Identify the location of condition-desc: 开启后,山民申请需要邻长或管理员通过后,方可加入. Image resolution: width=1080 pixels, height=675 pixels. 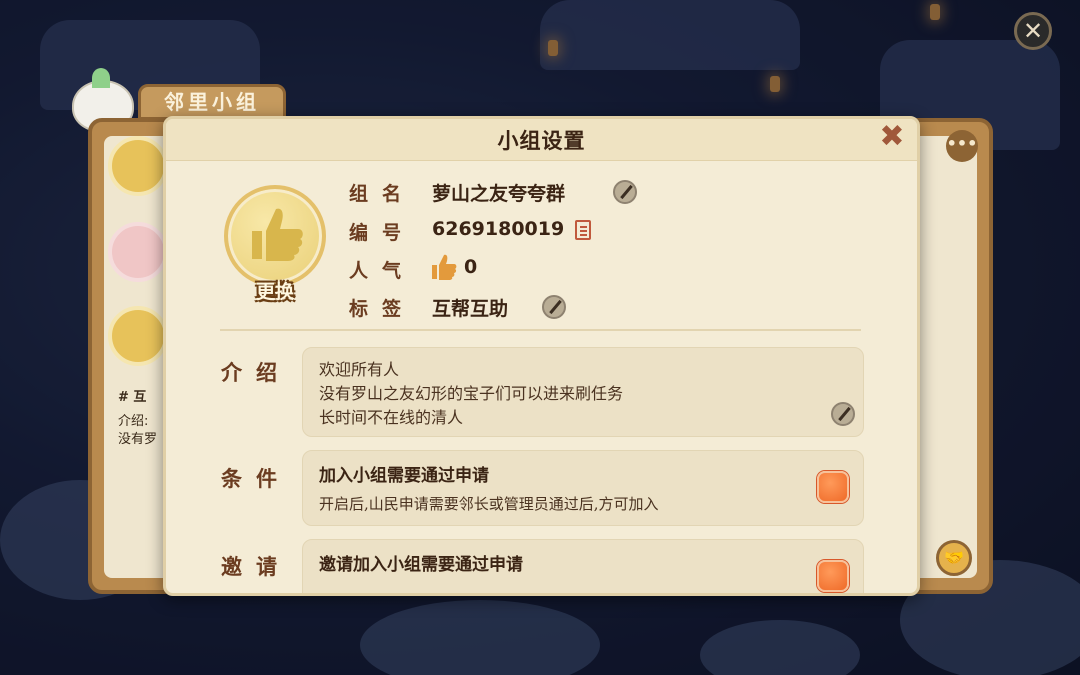
(489, 504).